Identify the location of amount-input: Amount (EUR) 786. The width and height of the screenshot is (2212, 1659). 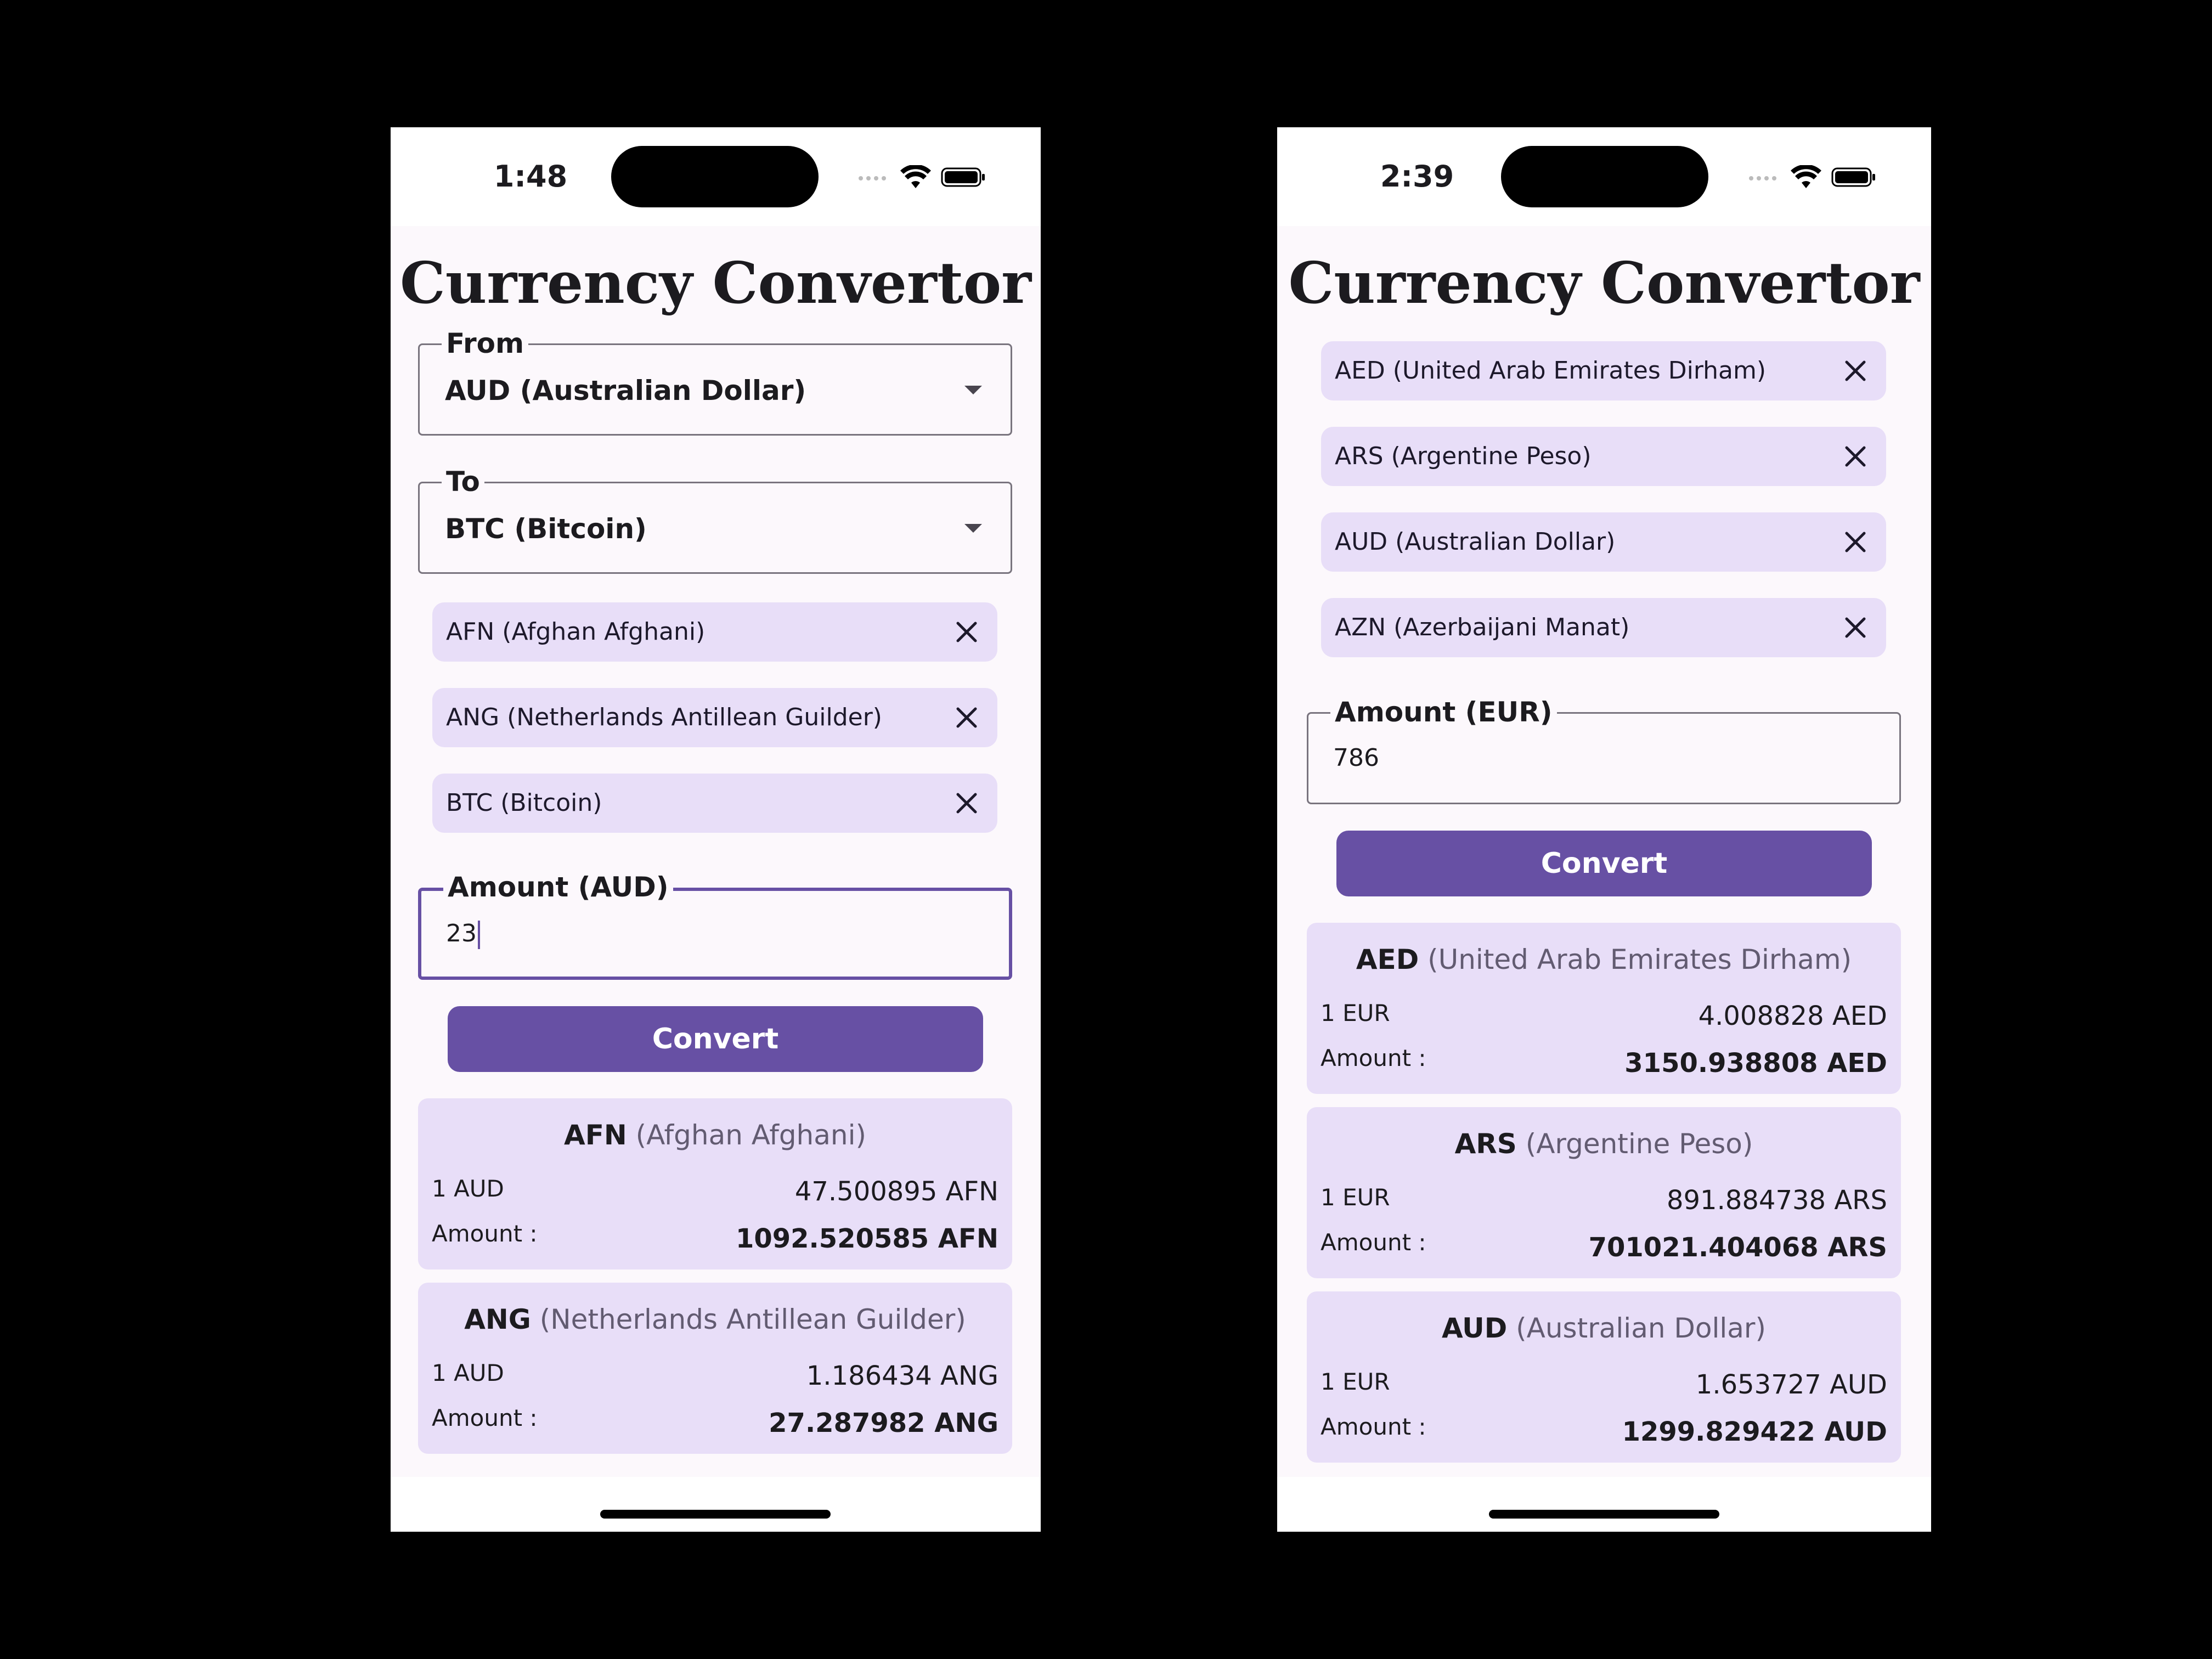
(1604, 749).